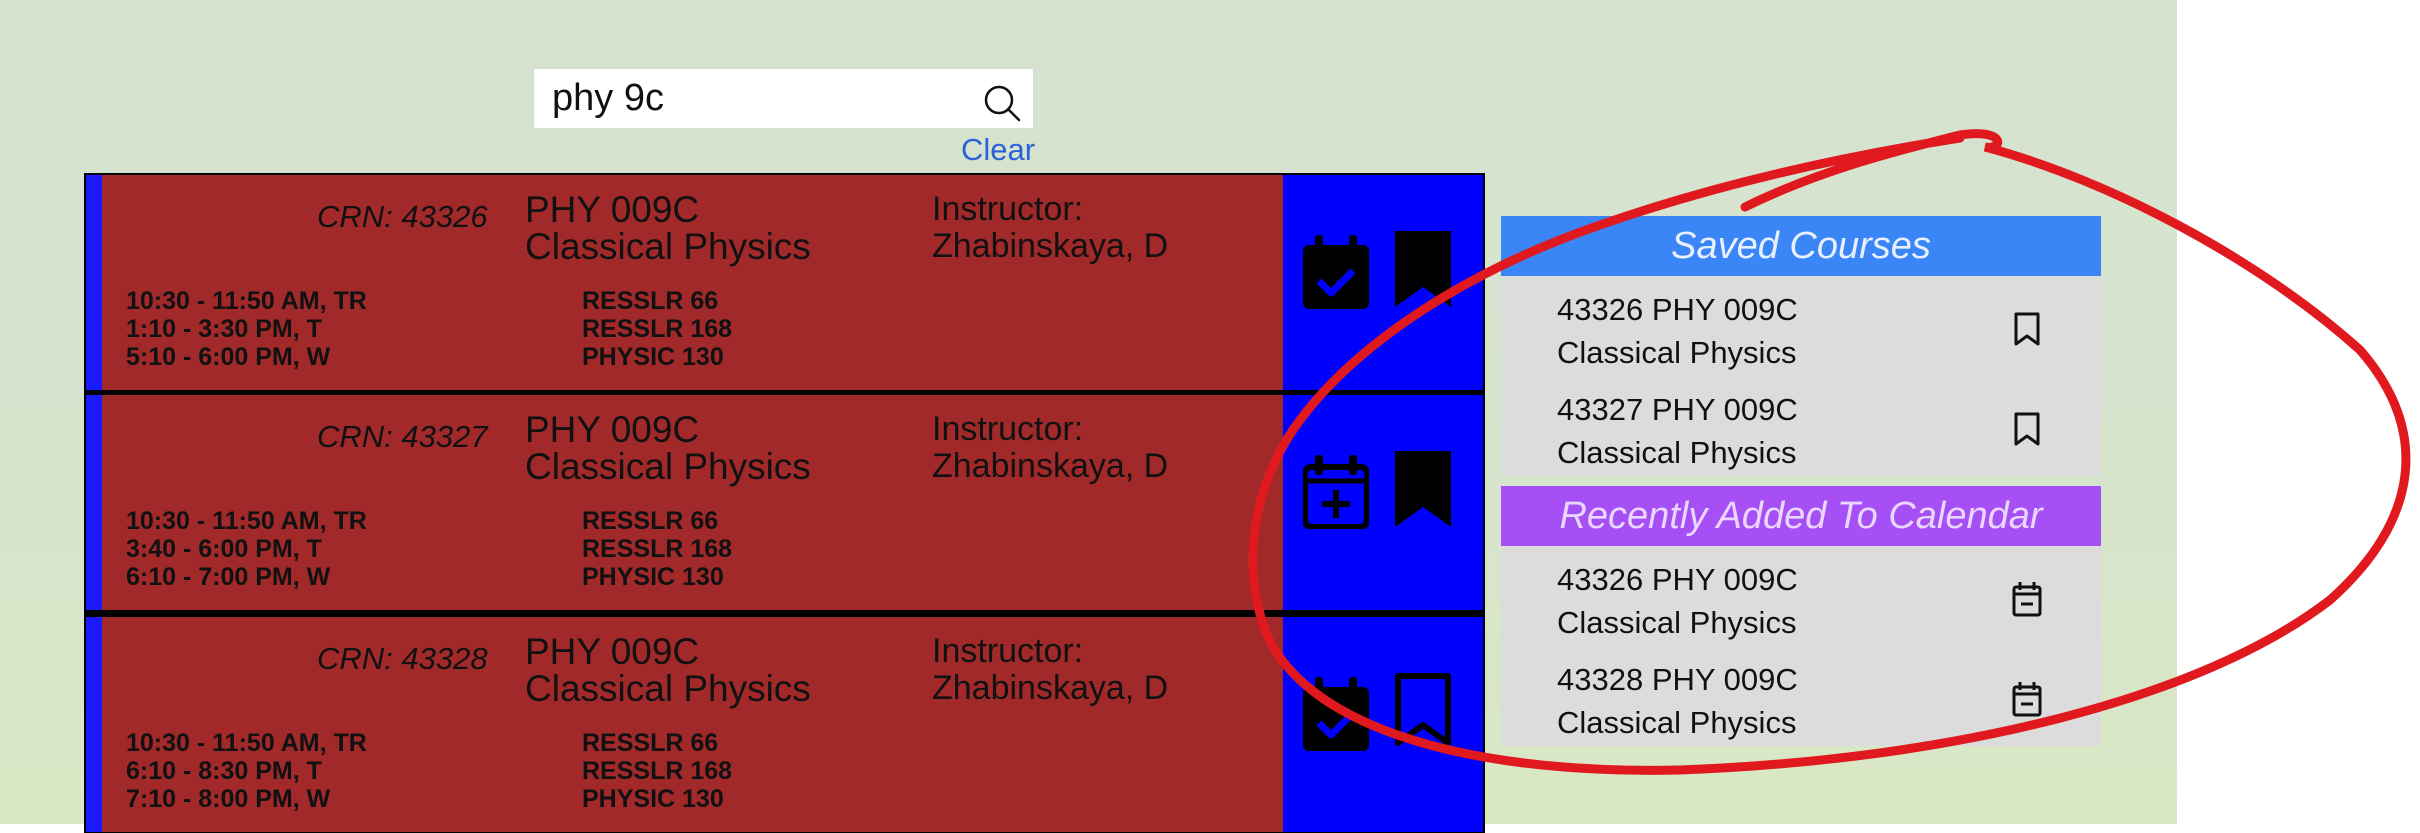 This screenshot has width=2420, height=833. I want to click on search-box, so click(783, 98).